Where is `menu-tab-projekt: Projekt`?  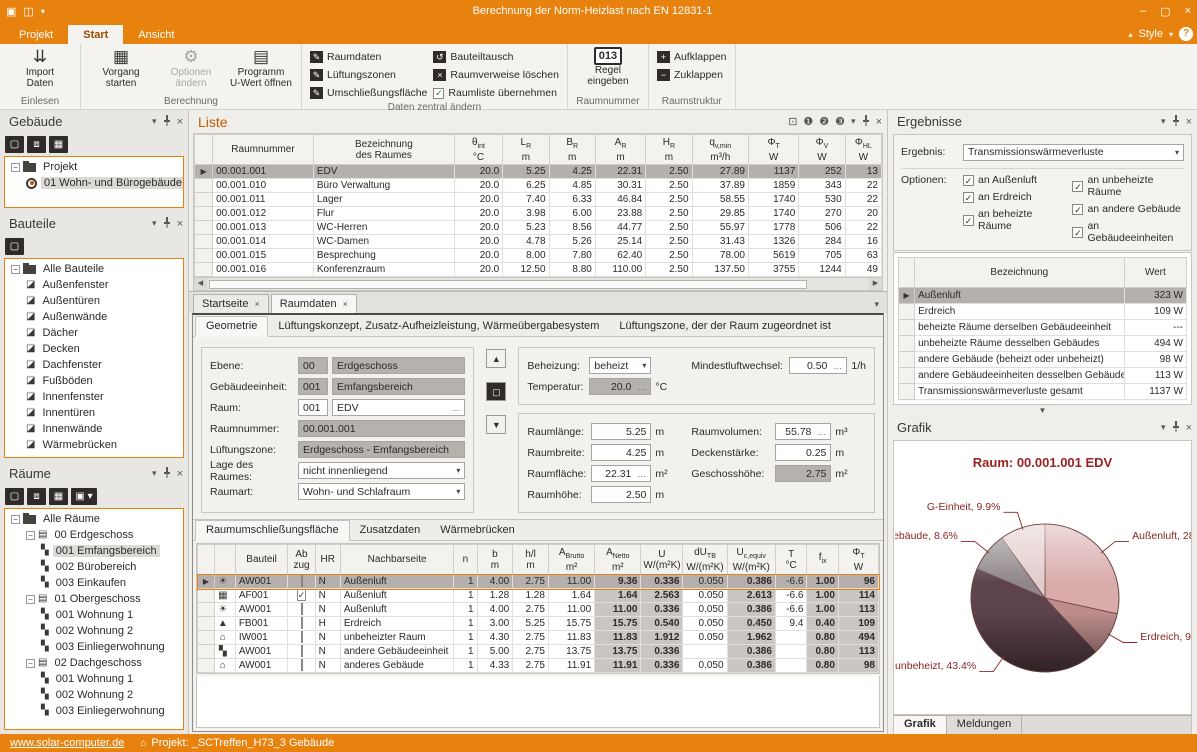
menu-tab-projekt: Projekt is located at coordinates (36, 34).